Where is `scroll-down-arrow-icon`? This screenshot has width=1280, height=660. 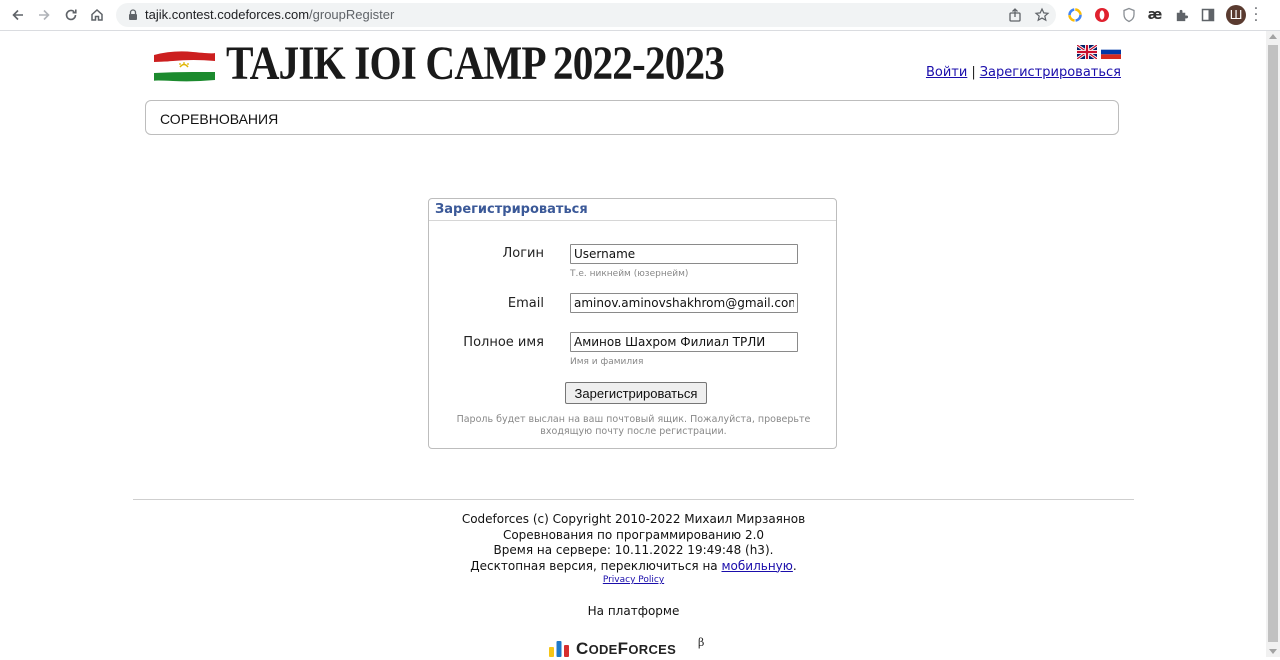 scroll-down-arrow-icon is located at coordinates (1273, 651).